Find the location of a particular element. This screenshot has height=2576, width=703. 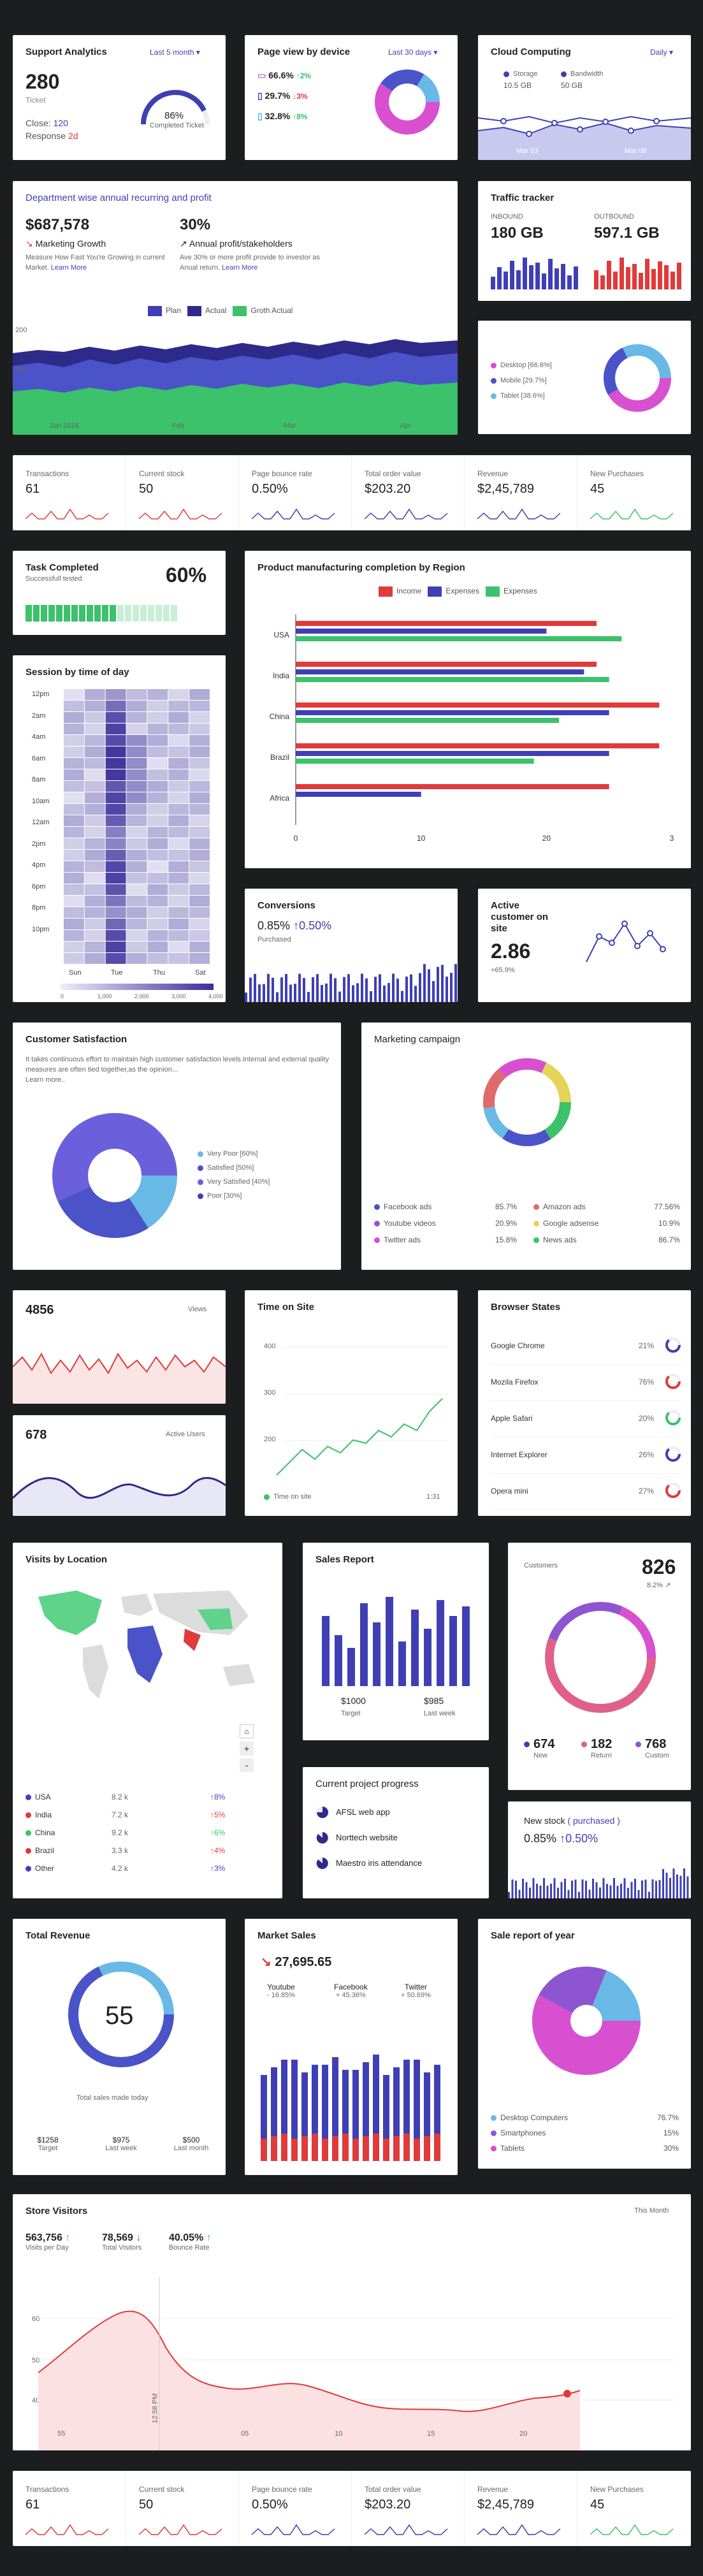

sales-report-card: Sales Report $1000 Target $985 Last week is located at coordinates (396, 1641).